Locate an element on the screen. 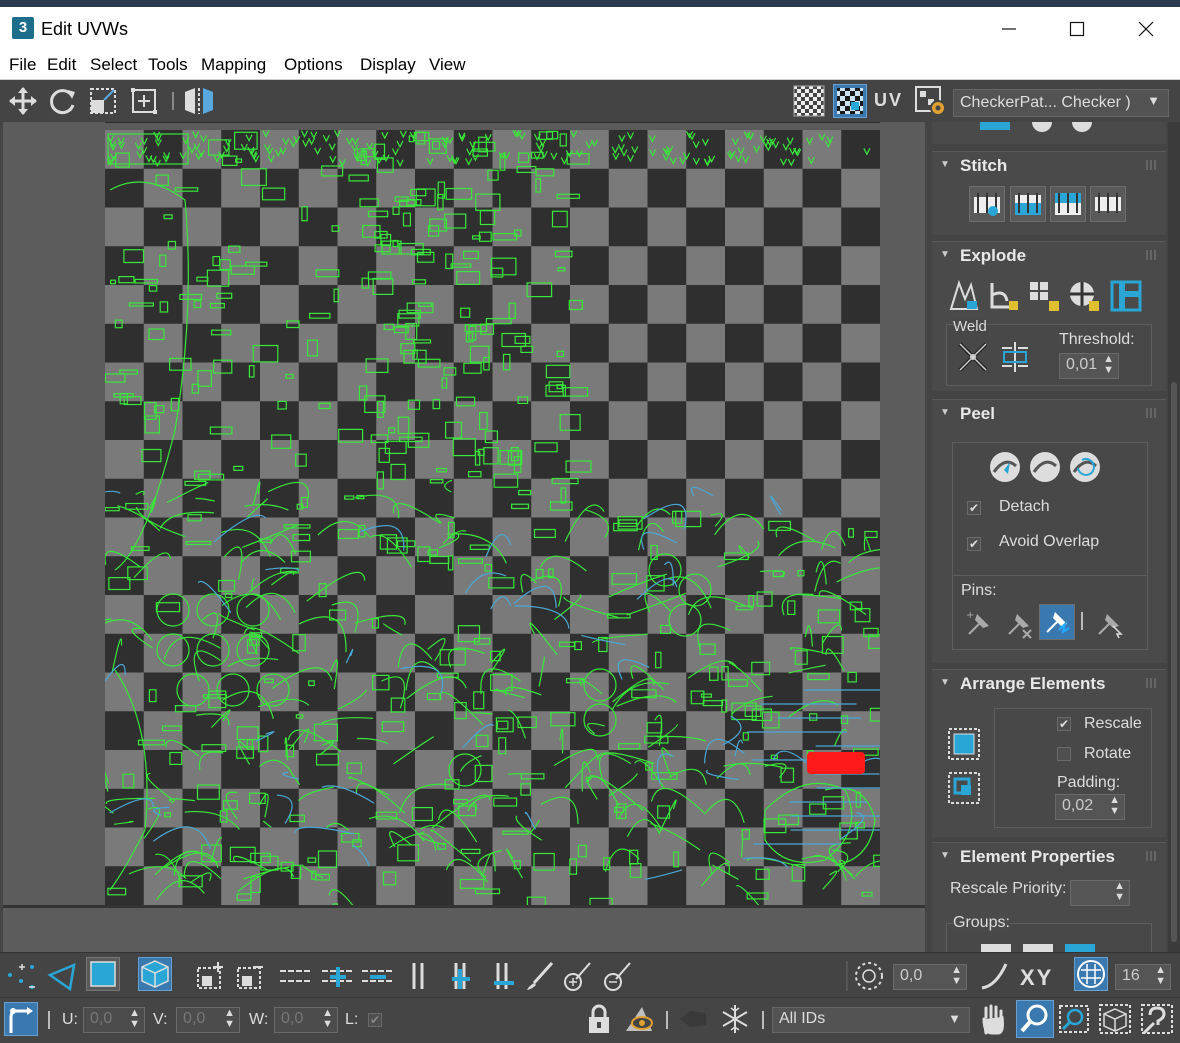 The height and width of the screenshot is (1043, 1180). peel-rollout-header: ▼ Peel is located at coordinates (1049, 413).